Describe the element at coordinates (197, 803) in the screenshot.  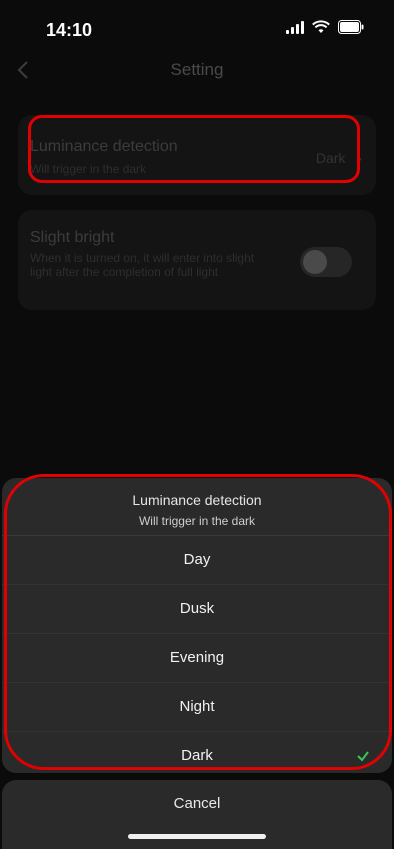
I see `cancel-label: Cancel` at that location.